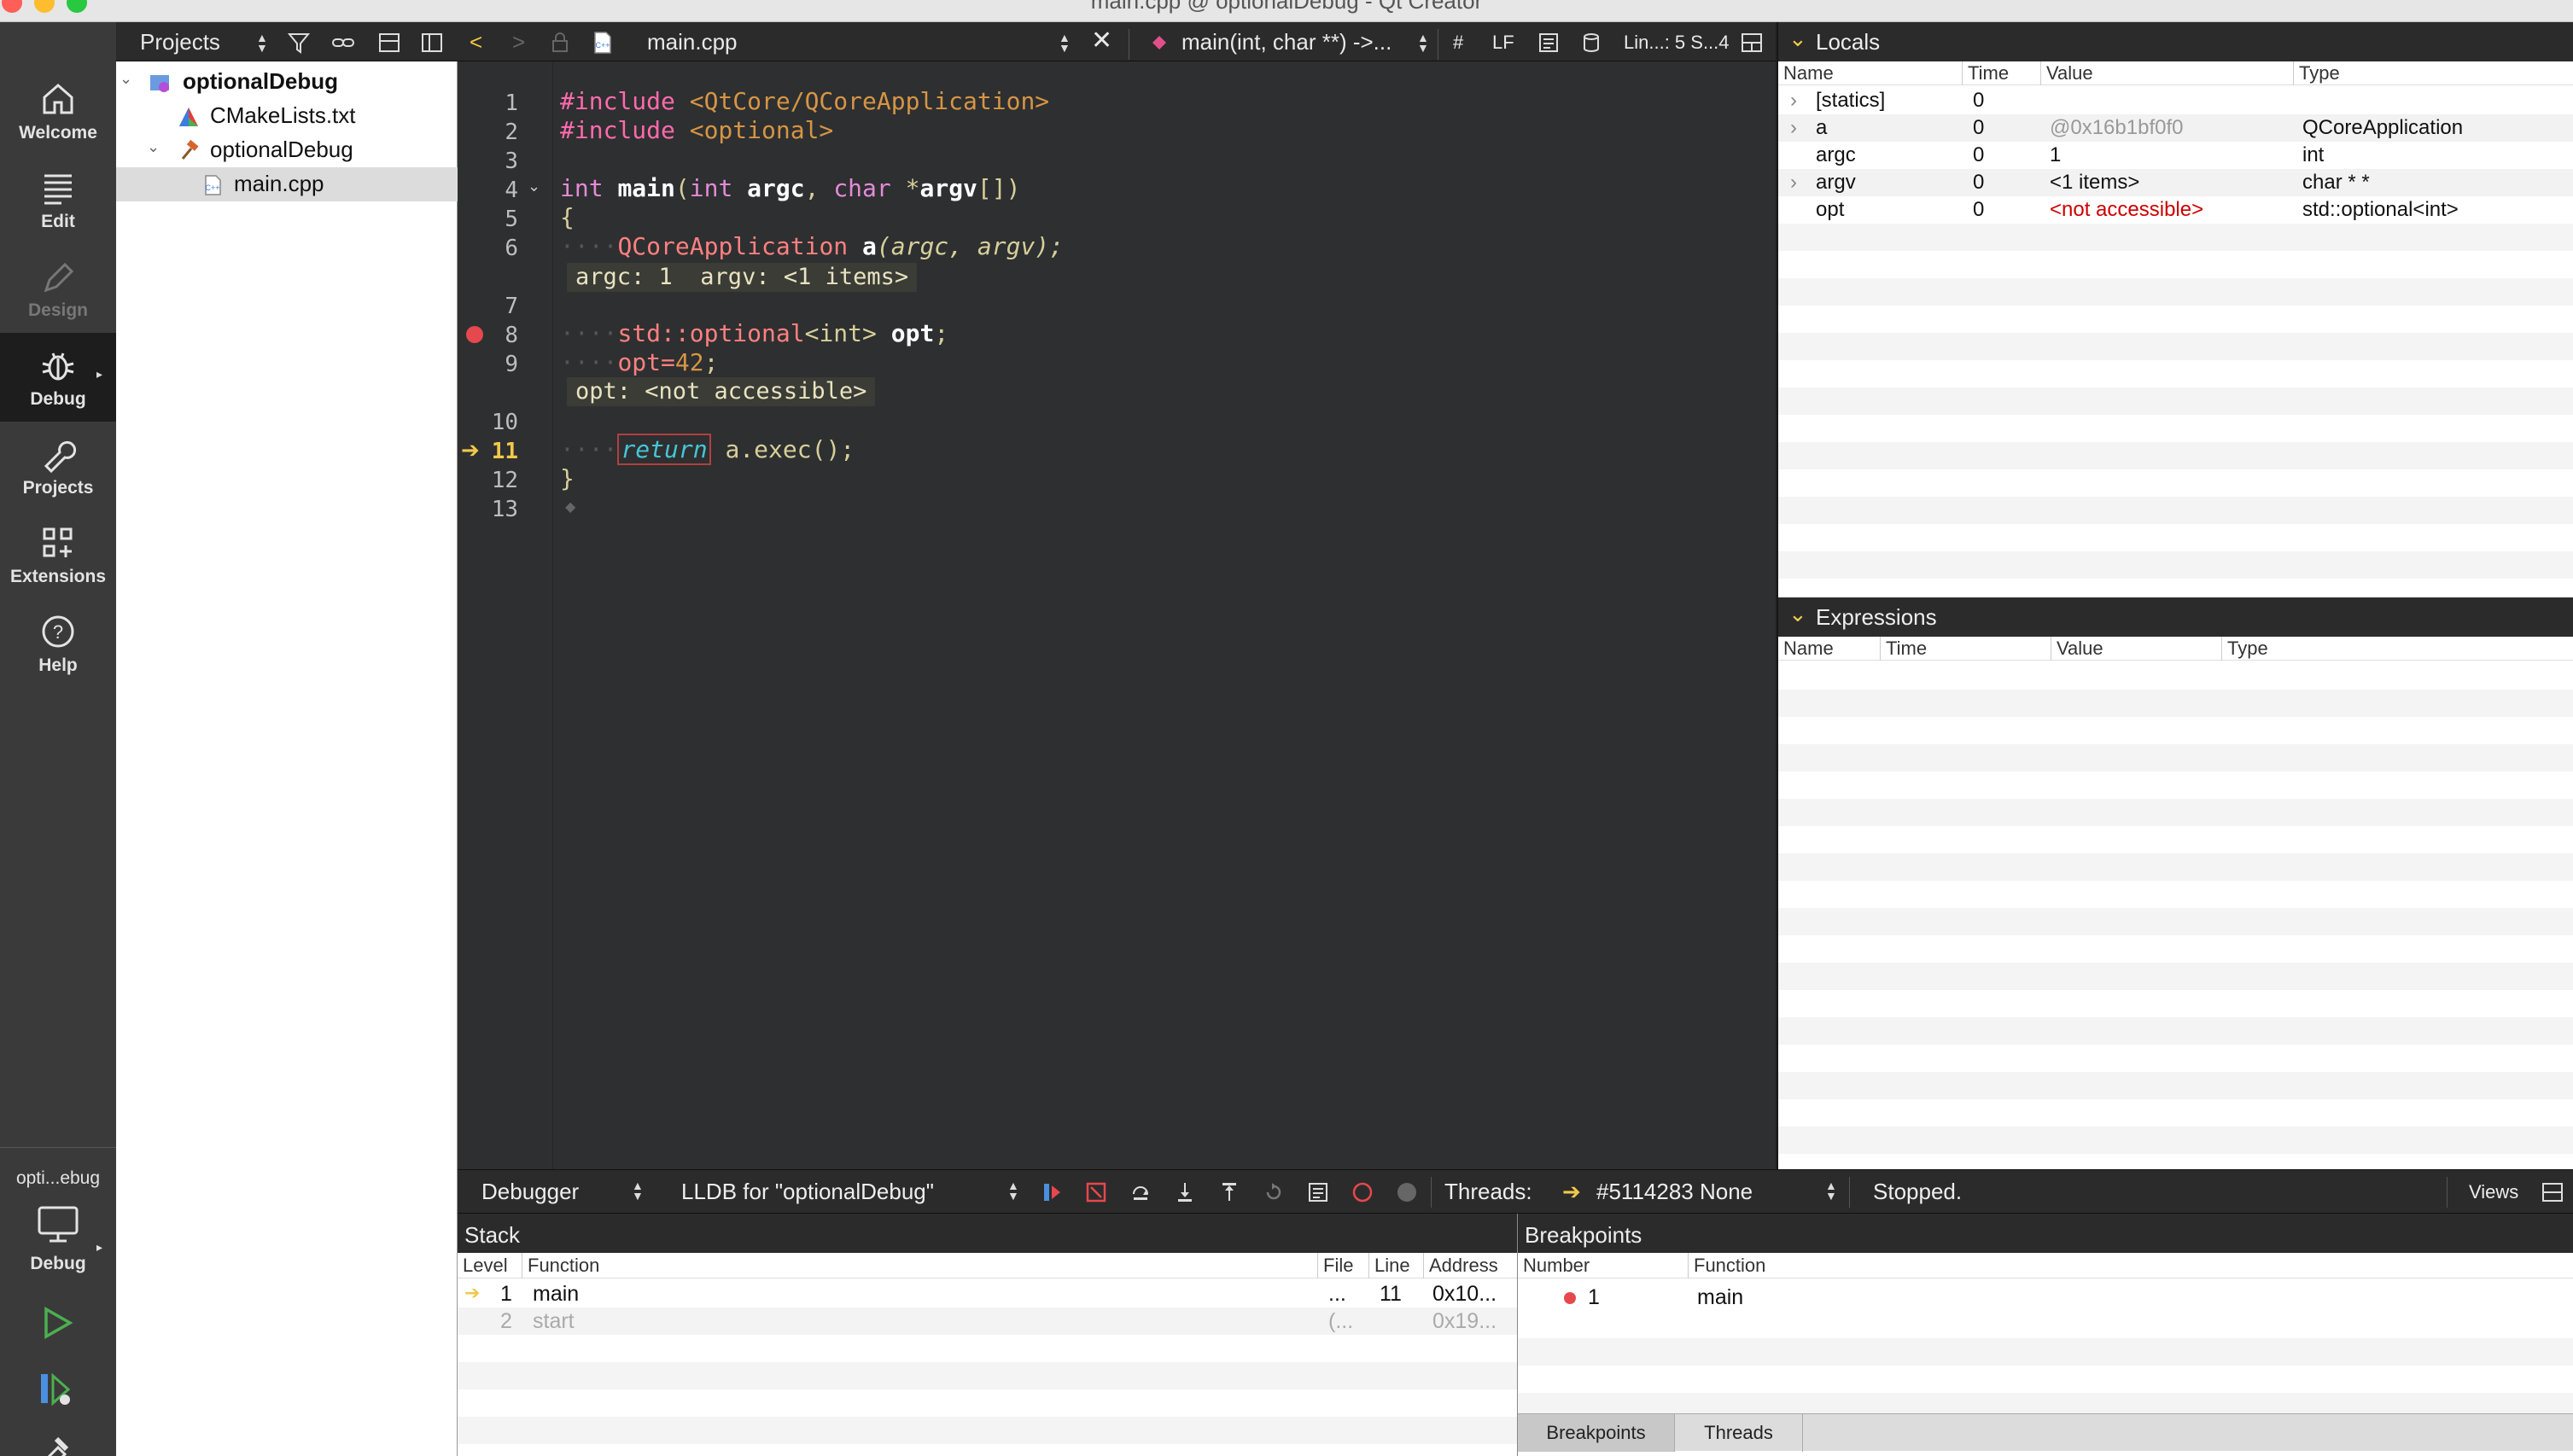  I want to click on views-button: Views, so click(2493, 1192).